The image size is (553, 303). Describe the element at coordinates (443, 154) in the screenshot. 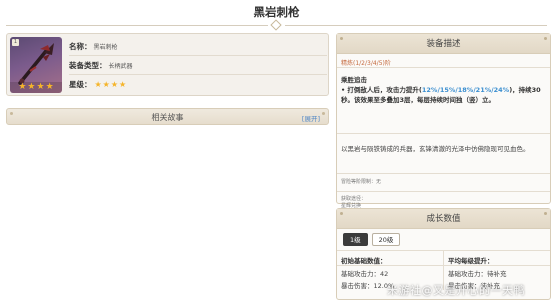

I see `lore-text: 以黑岩与陨铁铸成的兵器，玄锋清澈的光泽中仿佛隐现可见血色。` at that location.